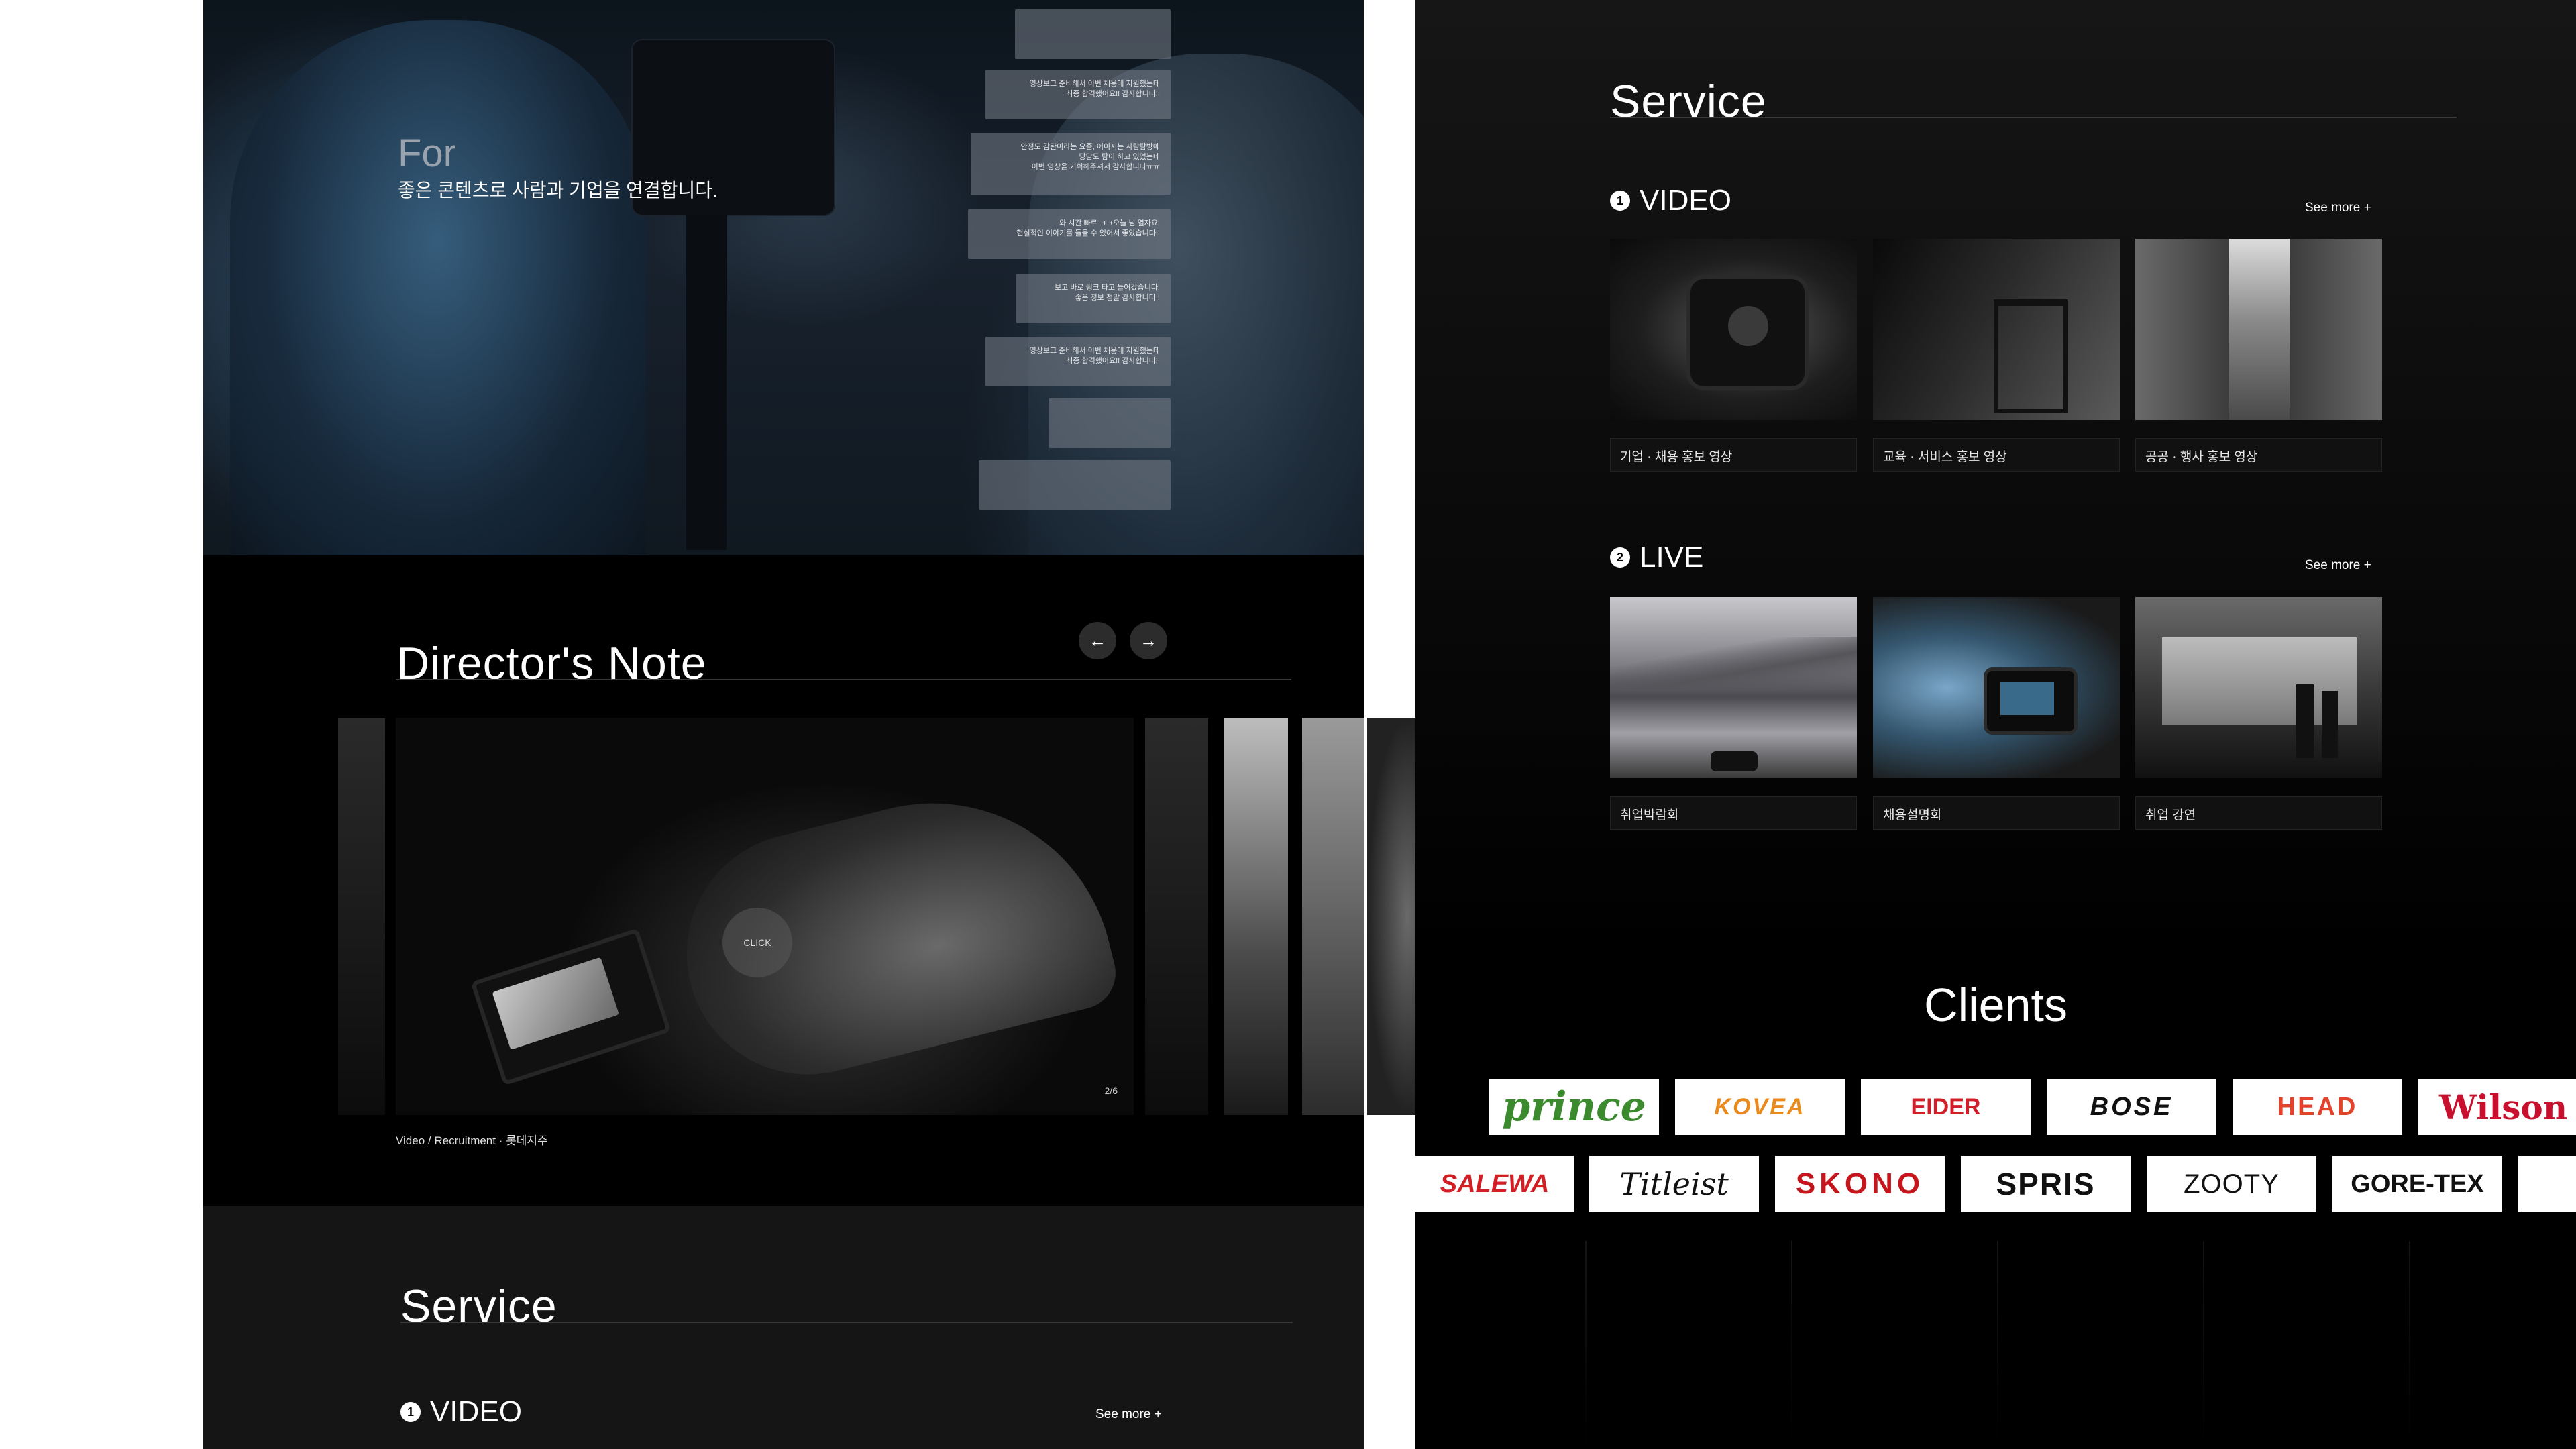 This screenshot has height=1449, width=2576. Describe the element at coordinates (2027, 698) in the screenshot. I see `camera-screen` at that location.